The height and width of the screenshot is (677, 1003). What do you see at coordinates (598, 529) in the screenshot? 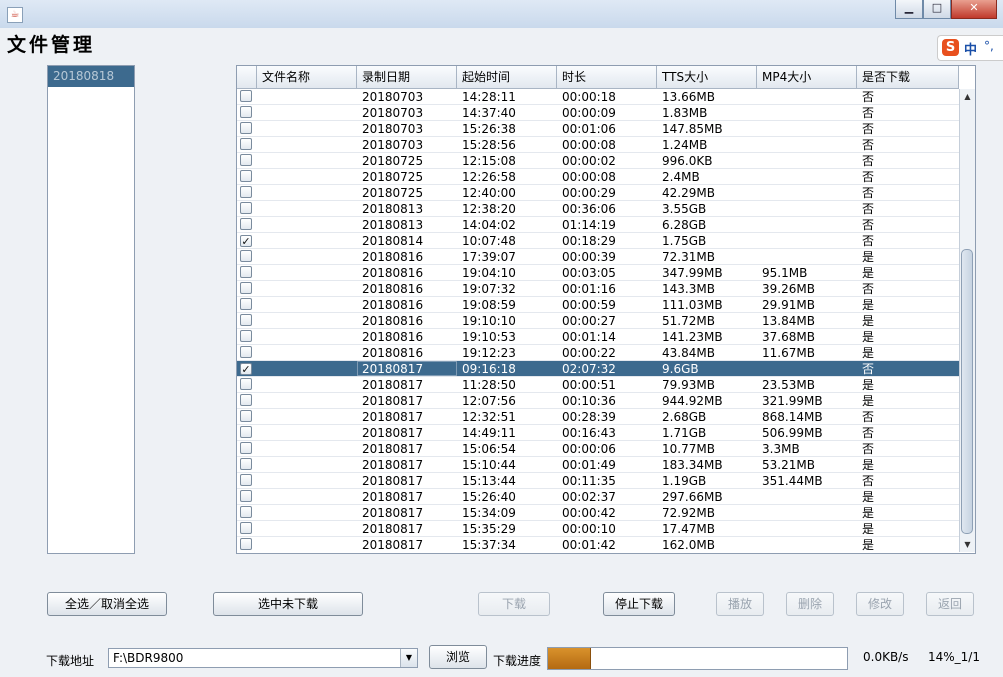
I see `table-row: 20180817 15:35:29 00:00:10 17.47MB 是` at bounding box center [598, 529].